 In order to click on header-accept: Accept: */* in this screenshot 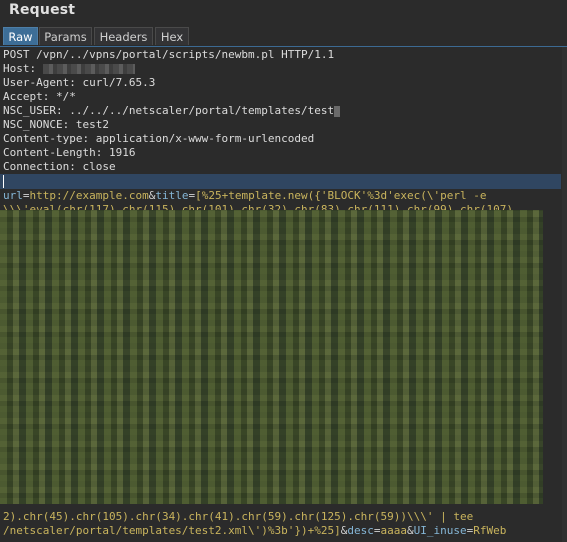, I will do `click(283, 97)`.